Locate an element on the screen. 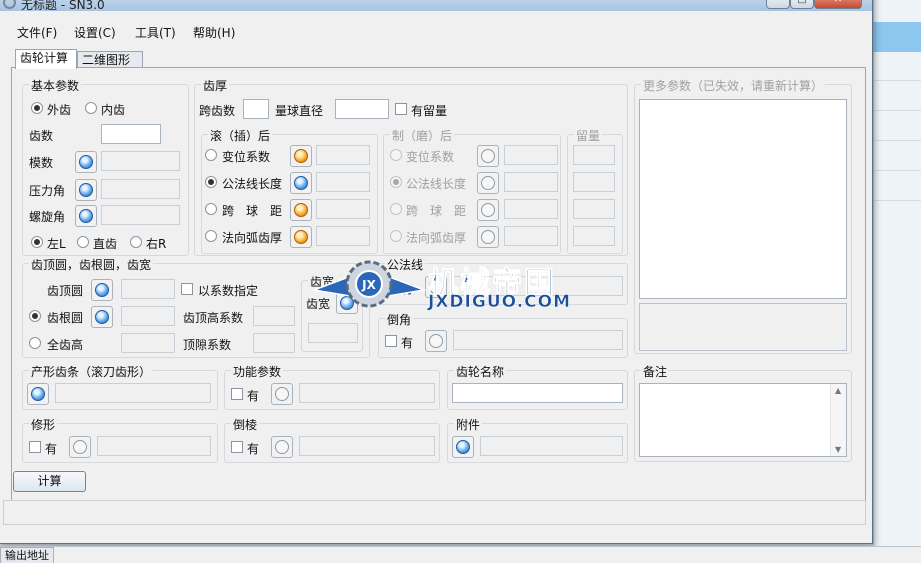 This screenshot has height=563, width=921. rack-button is located at coordinates (38, 394).